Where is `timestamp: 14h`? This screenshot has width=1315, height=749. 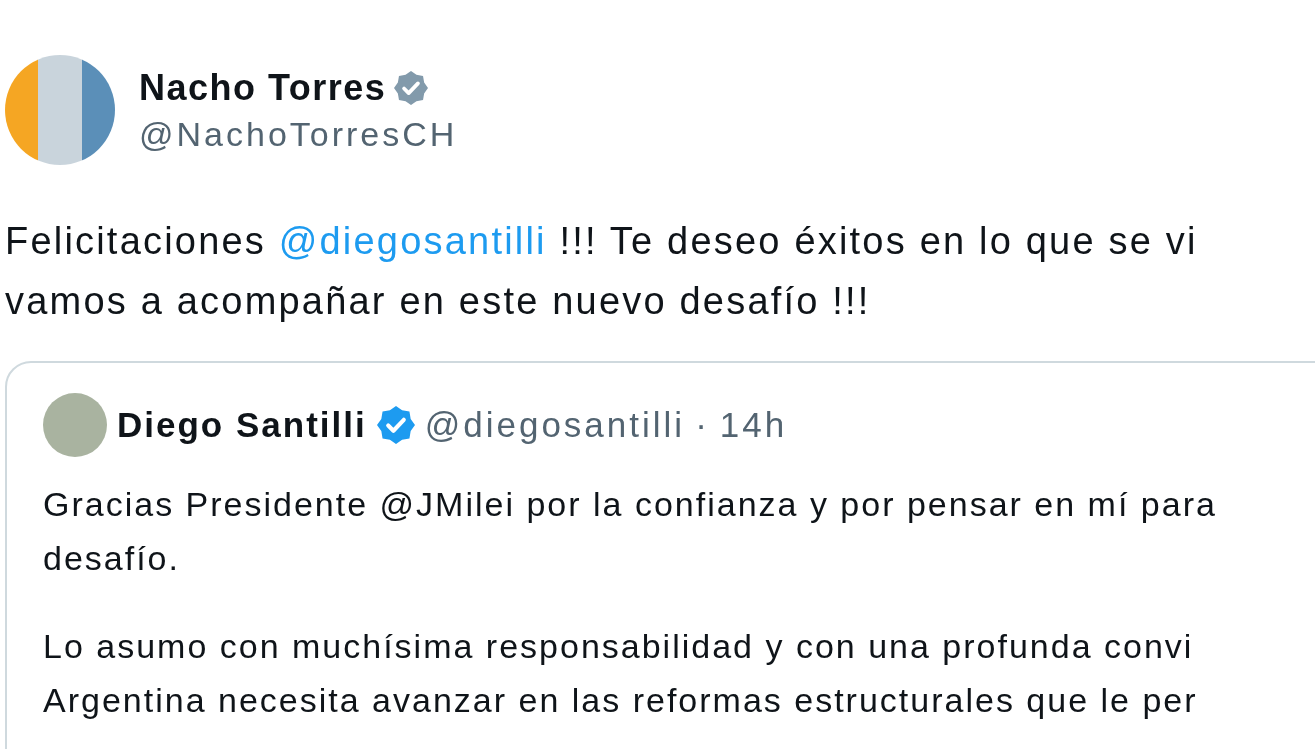 timestamp: 14h is located at coordinates (753, 425).